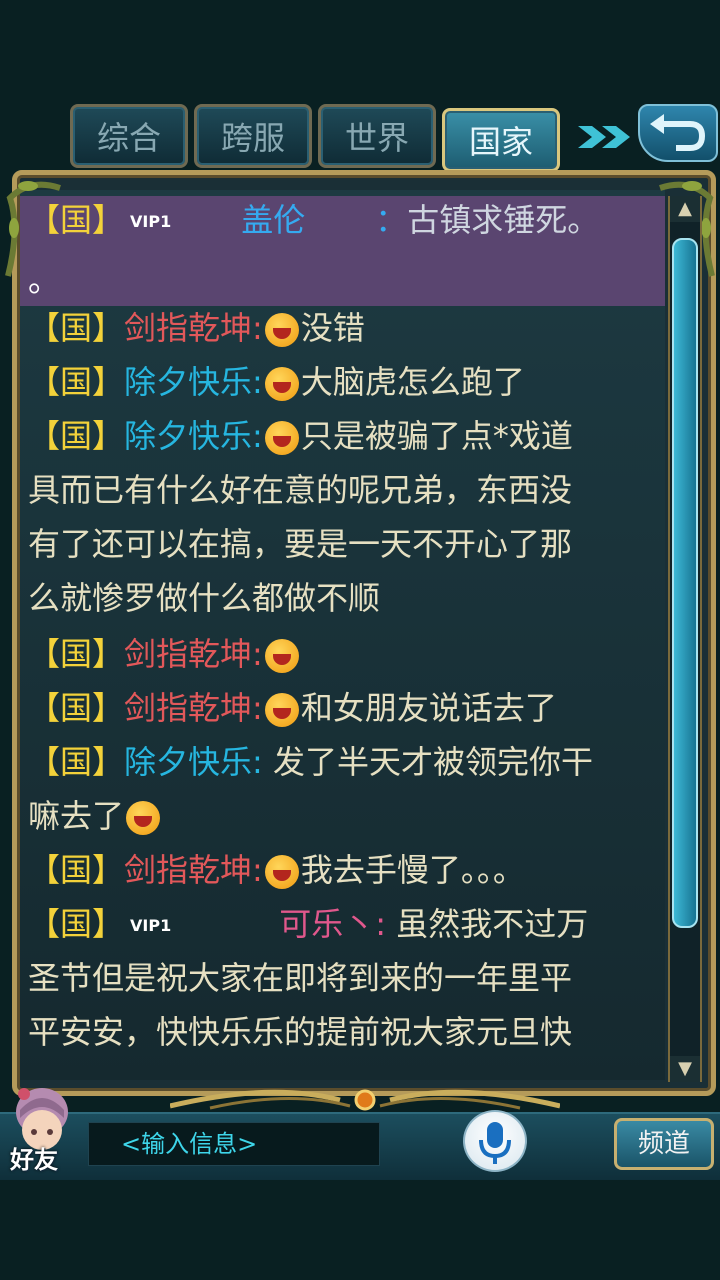 The image size is (720, 1280). I want to click on return-arrow-icon, so click(678, 132).